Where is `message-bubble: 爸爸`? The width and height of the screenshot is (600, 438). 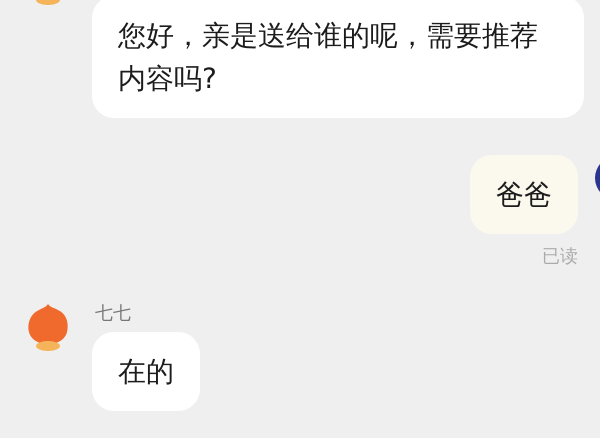 message-bubble: 爸爸 is located at coordinates (524, 194).